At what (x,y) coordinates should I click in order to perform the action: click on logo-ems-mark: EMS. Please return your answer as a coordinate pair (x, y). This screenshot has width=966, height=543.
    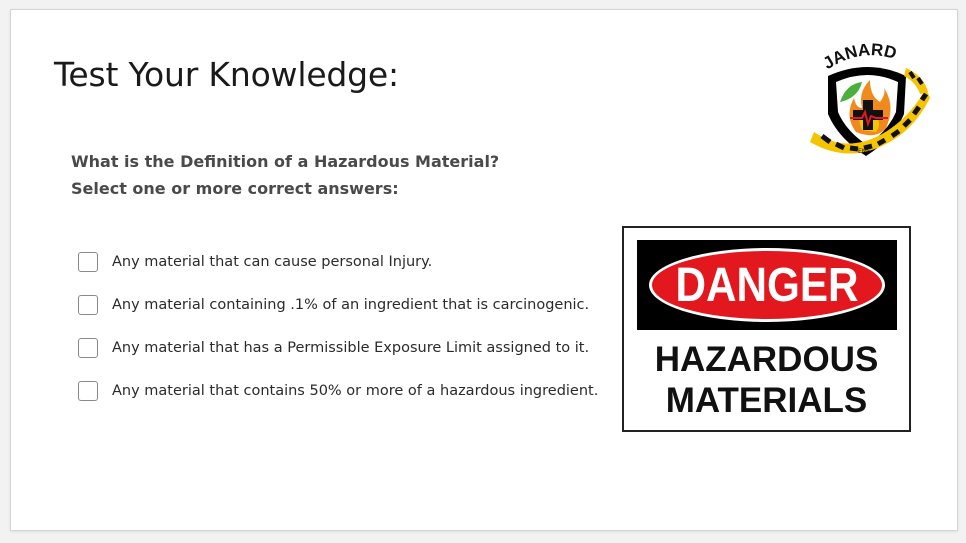
    Looking at the image, I should click on (864, 151).